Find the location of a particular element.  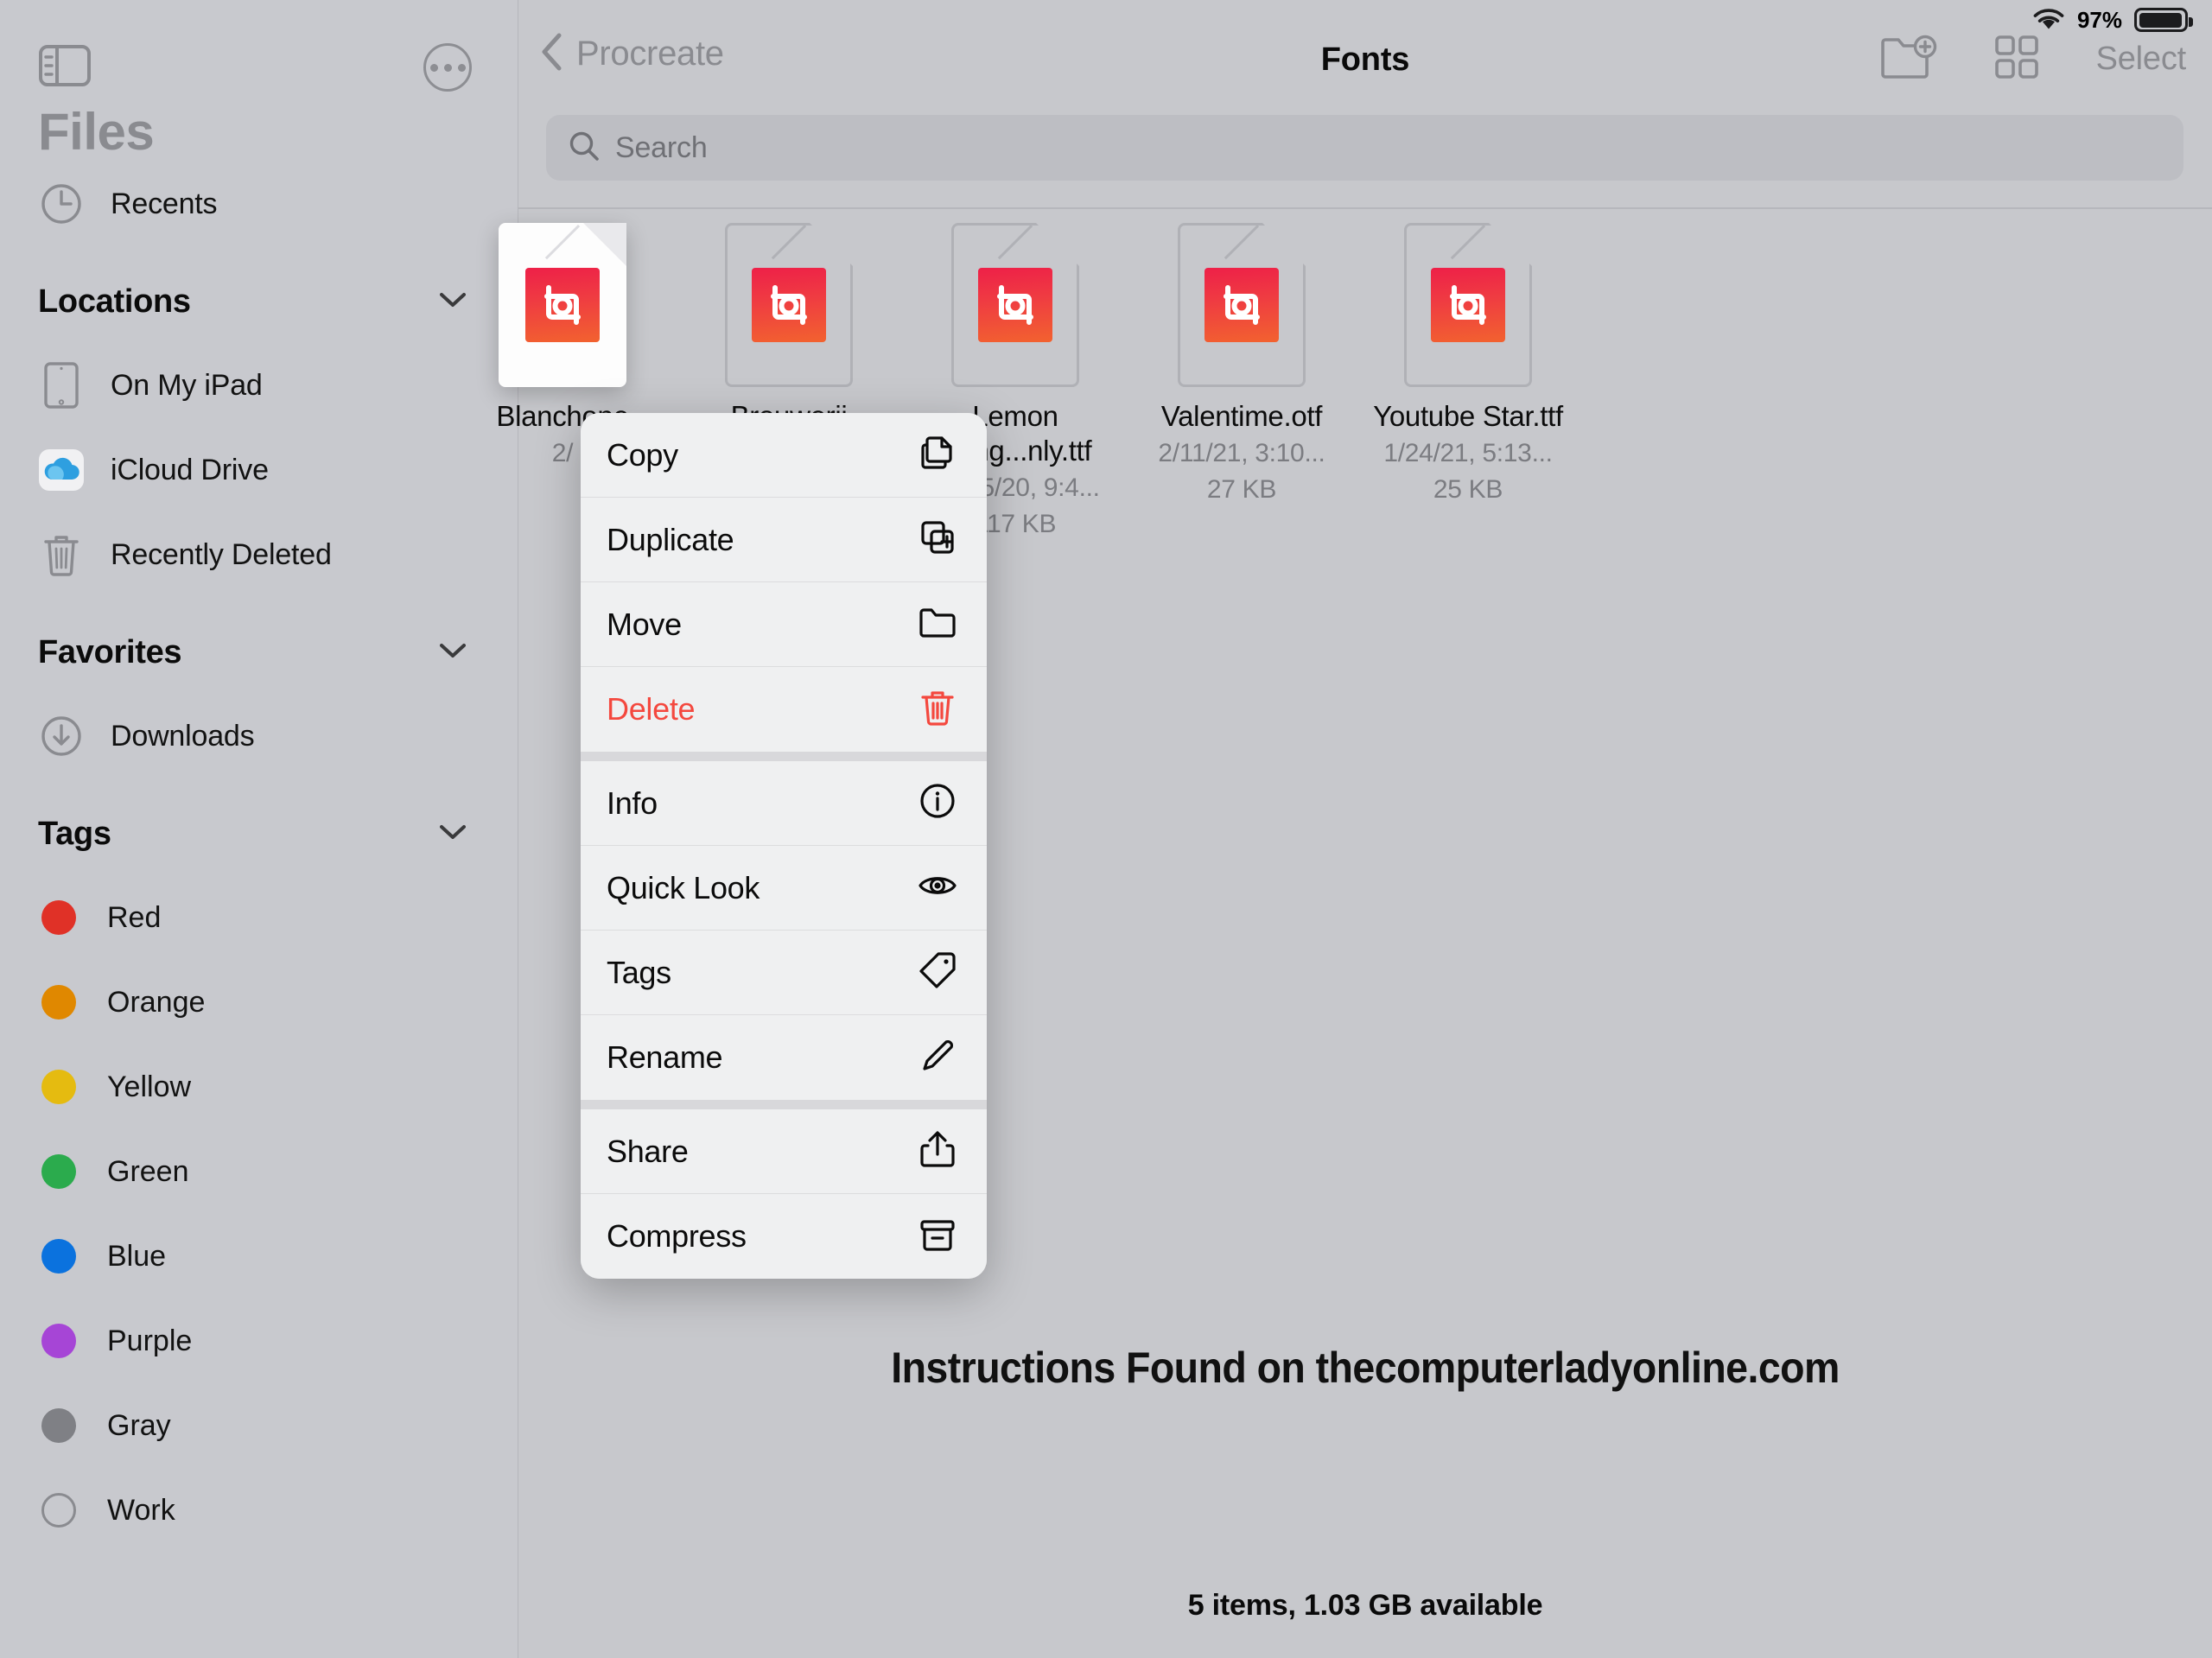

context-menu-item-label: Copy is located at coordinates (642, 454).